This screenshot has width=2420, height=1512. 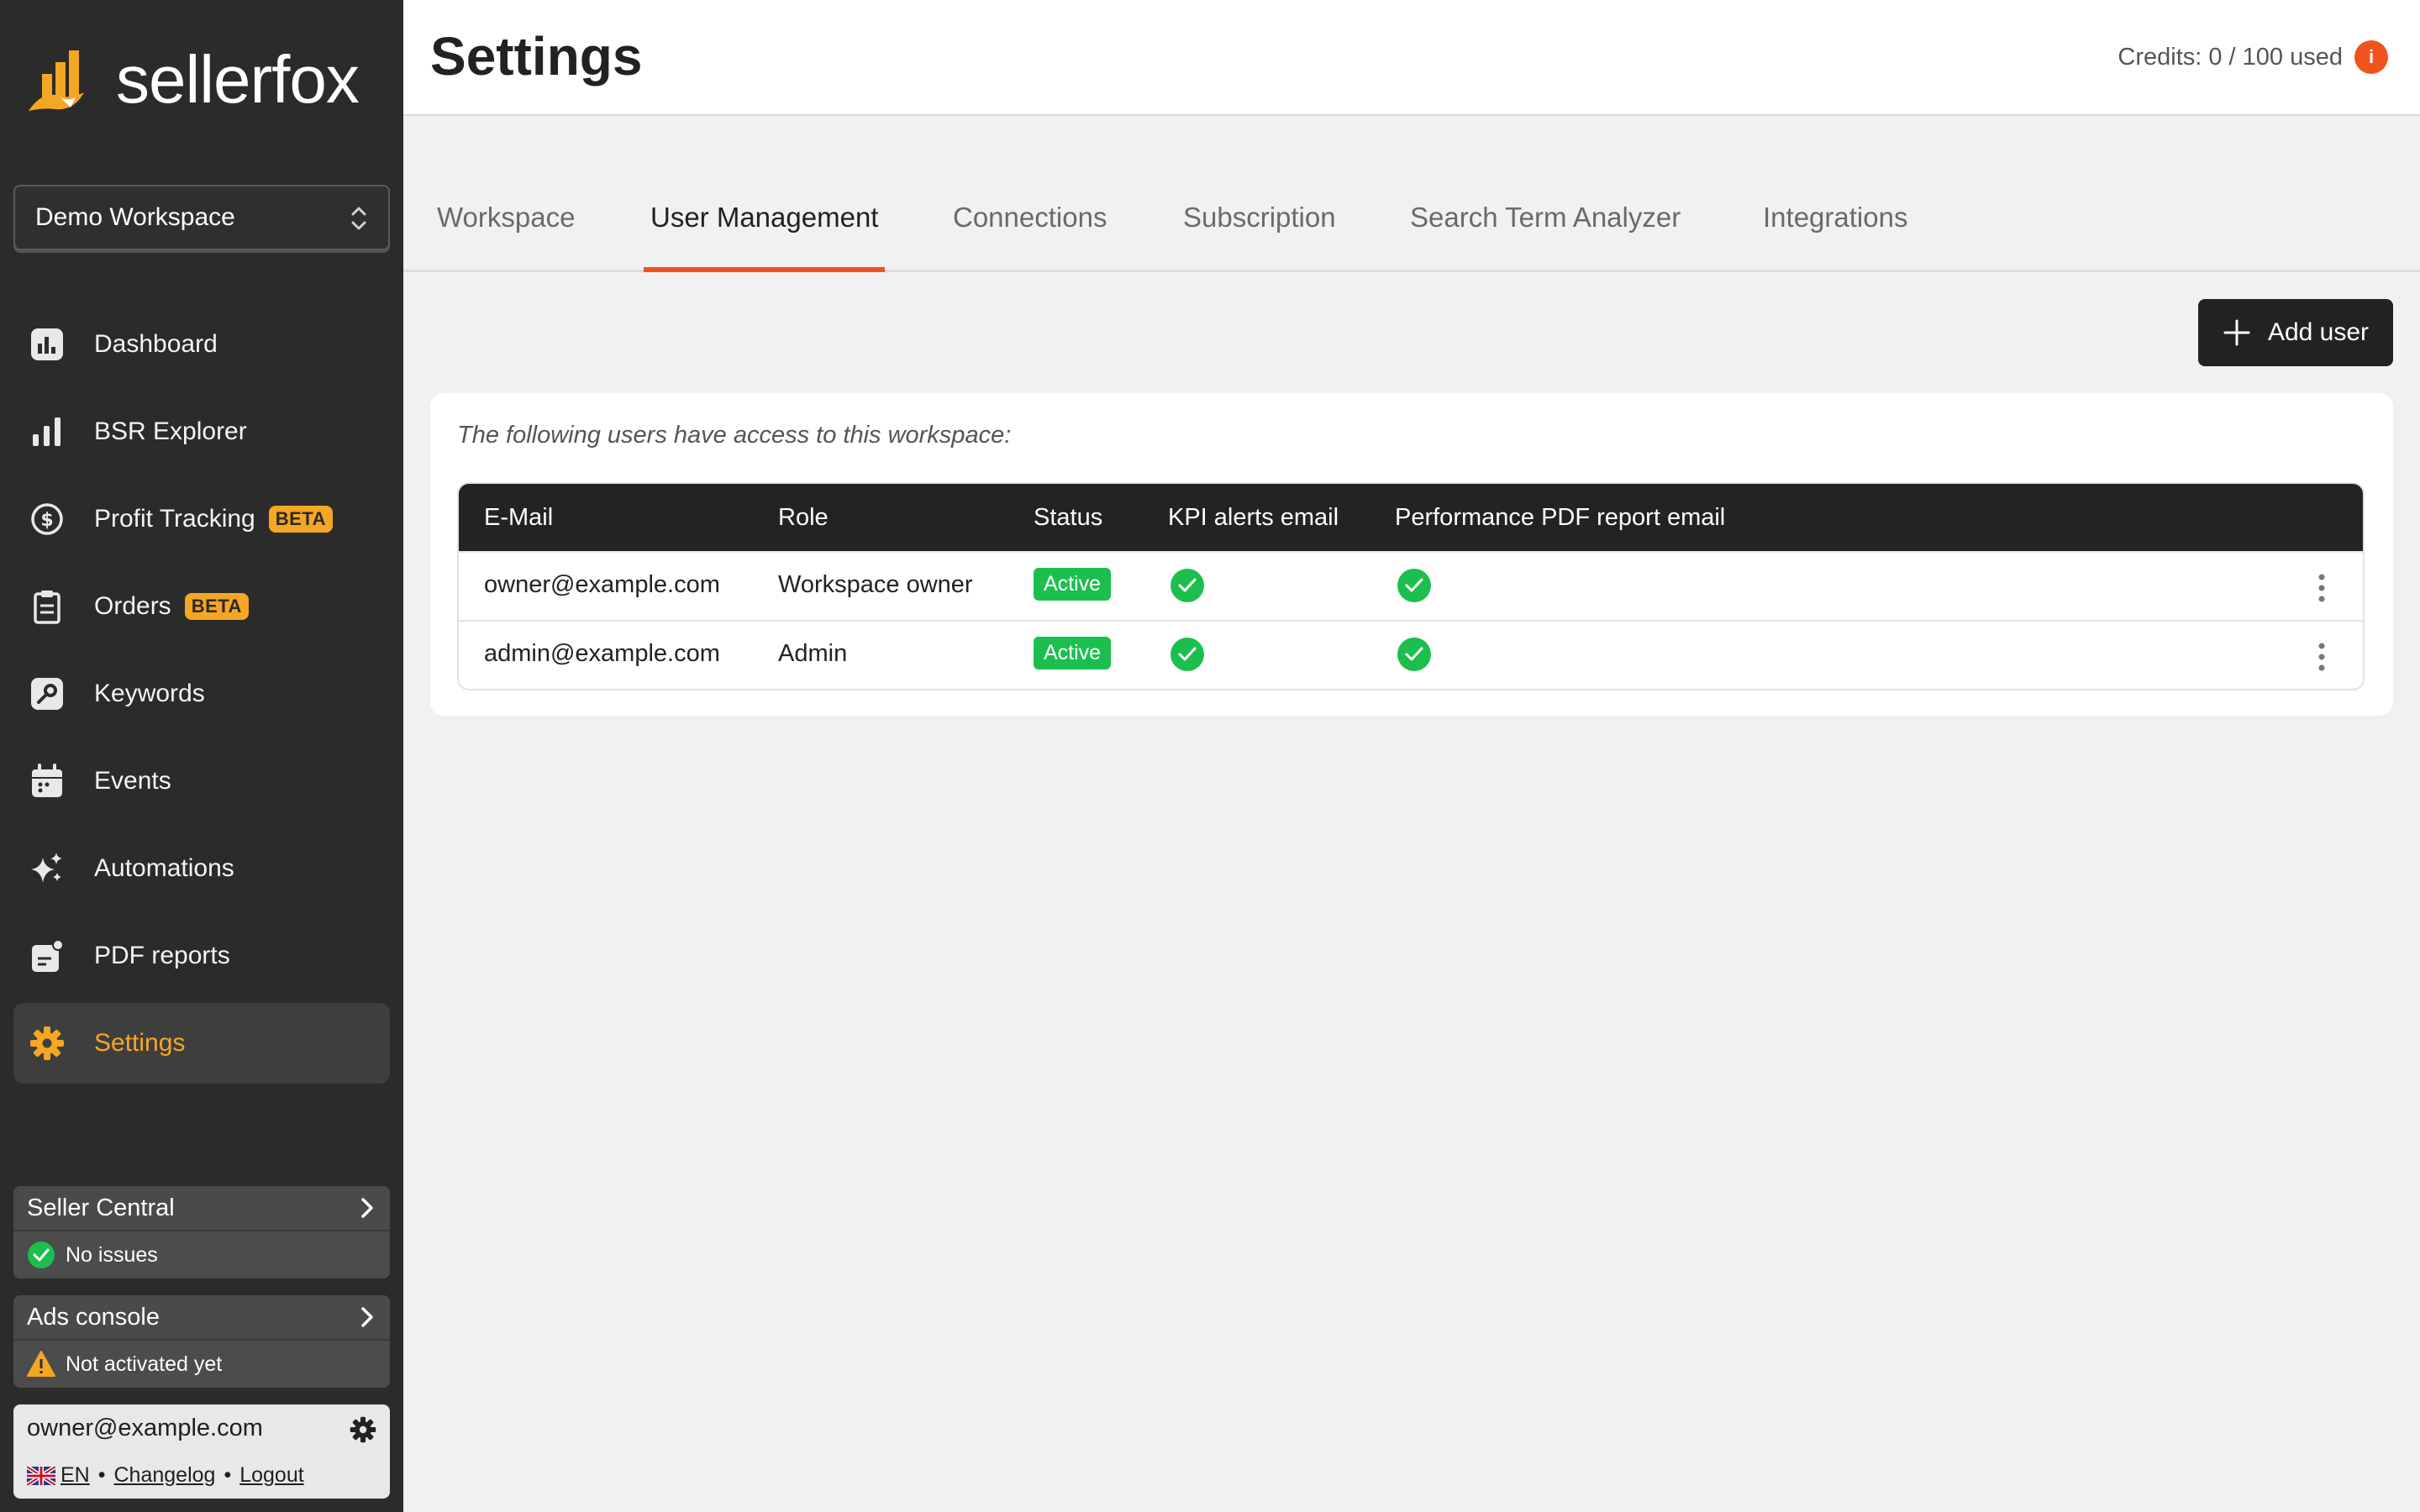 What do you see at coordinates (202, 781) in the screenshot?
I see `sidebar-item-events: Events` at bounding box center [202, 781].